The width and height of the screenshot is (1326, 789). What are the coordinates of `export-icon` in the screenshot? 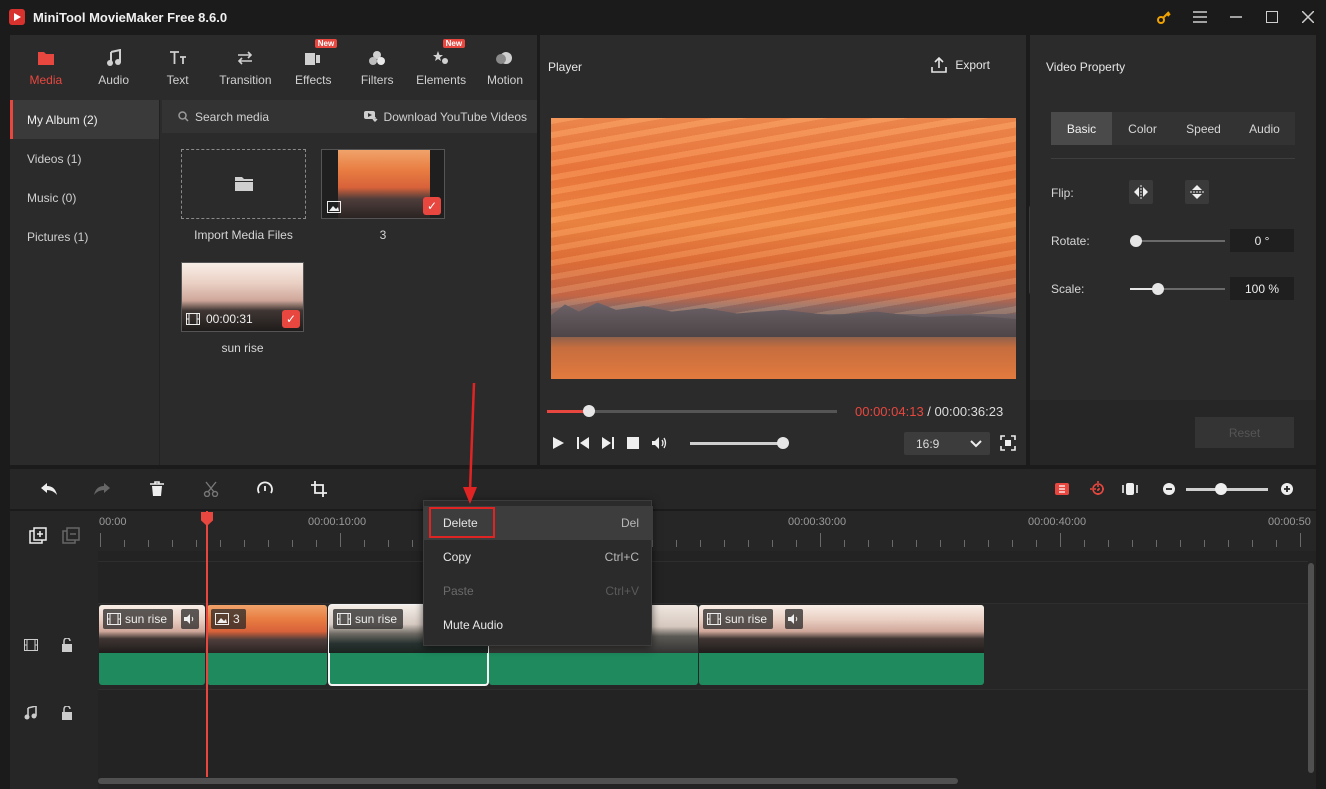 It's located at (939, 65).